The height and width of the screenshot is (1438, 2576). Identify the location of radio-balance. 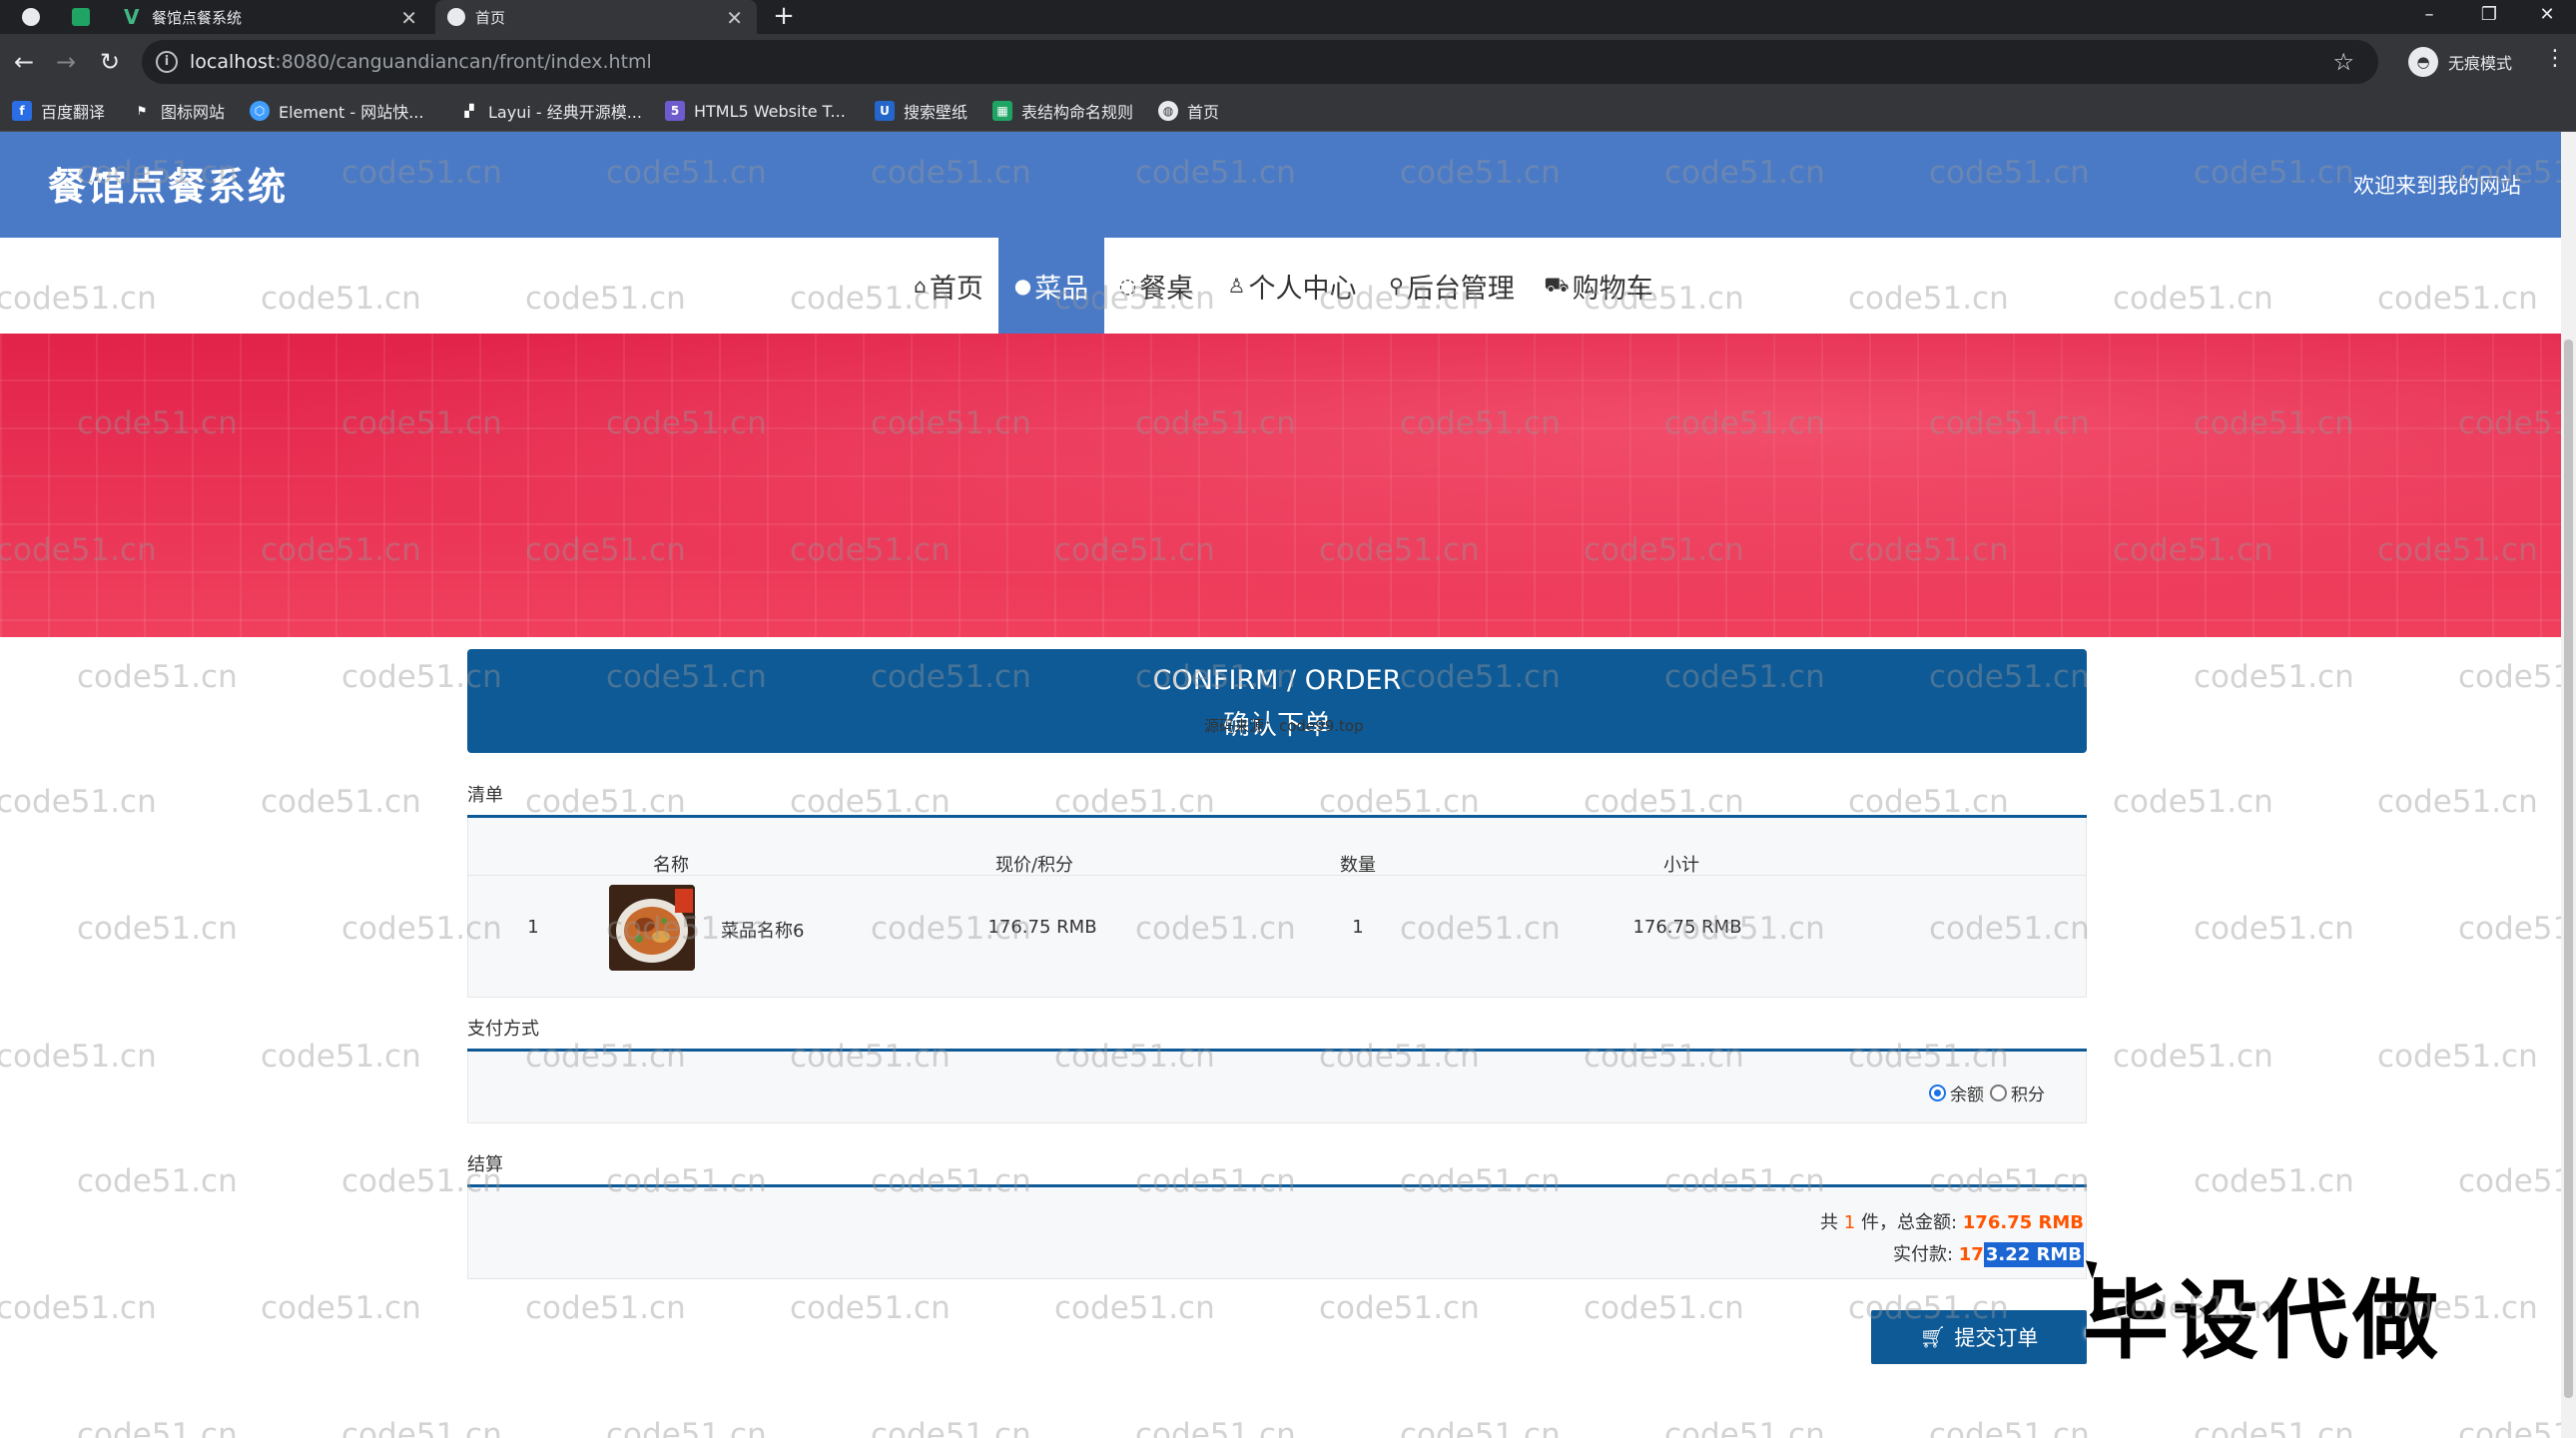
(1937, 1092).